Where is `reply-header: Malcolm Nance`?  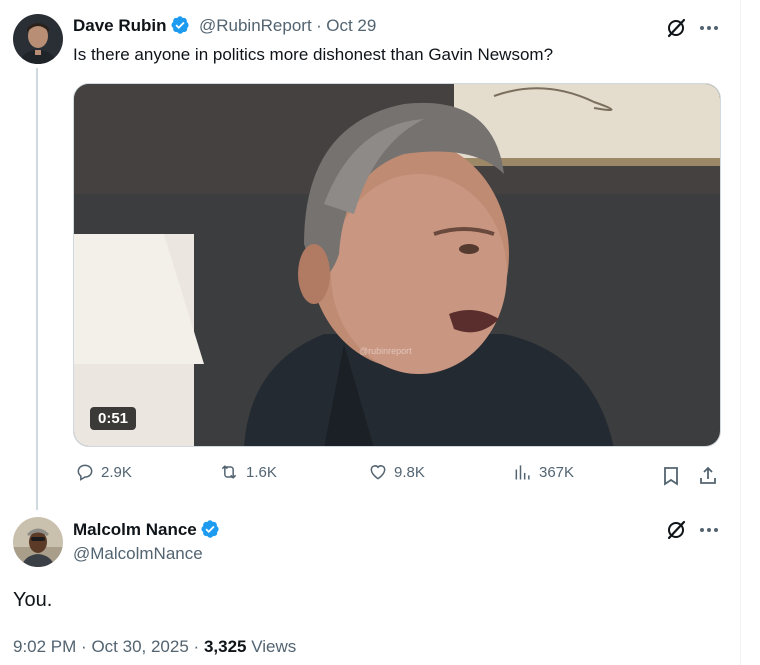 reply-header: Malcolm Nance is located at coordinates (146, 529).